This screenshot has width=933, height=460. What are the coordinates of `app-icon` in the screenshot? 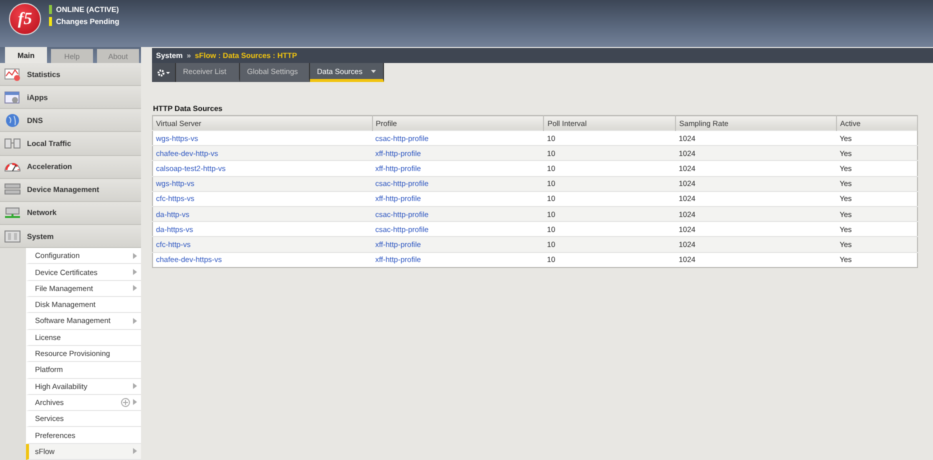 It's located at (12, 97).